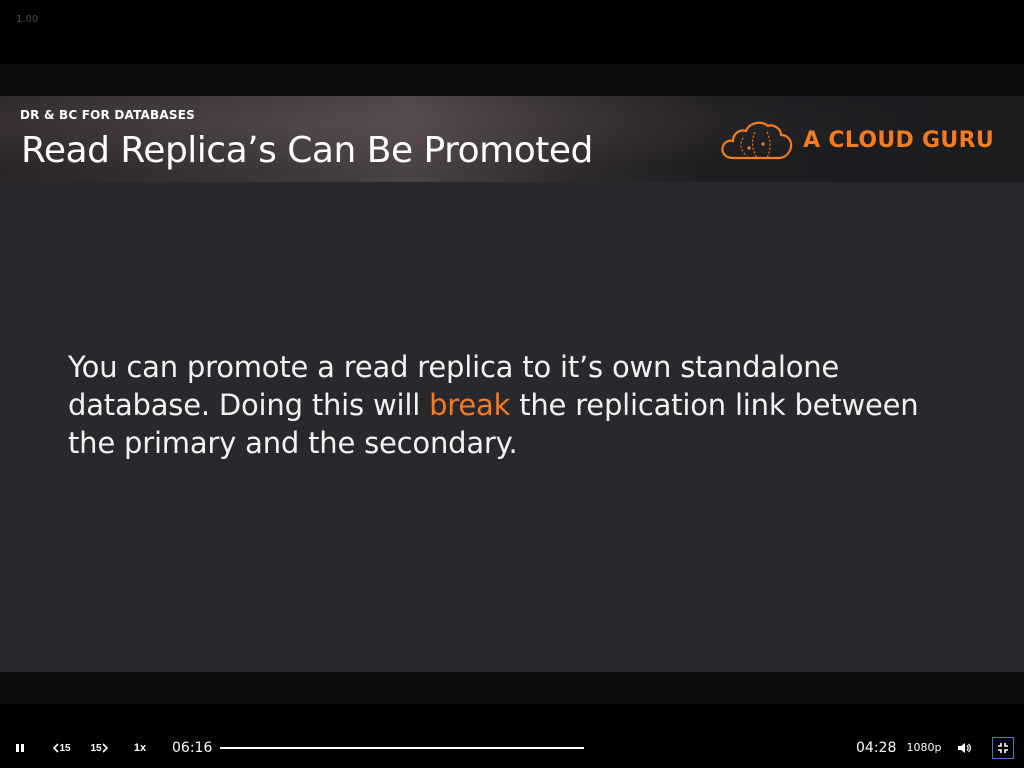  I want to click on body-highlight-word: break, so click(470, 405).